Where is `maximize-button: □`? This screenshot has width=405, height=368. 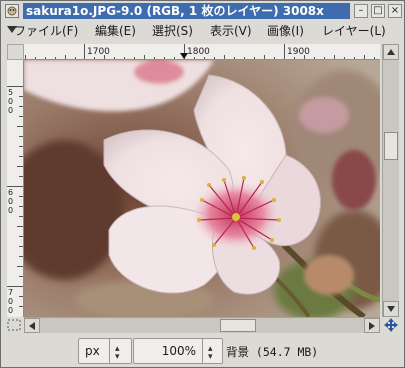 maximize-button: □ is located at coordinates (378, 11).